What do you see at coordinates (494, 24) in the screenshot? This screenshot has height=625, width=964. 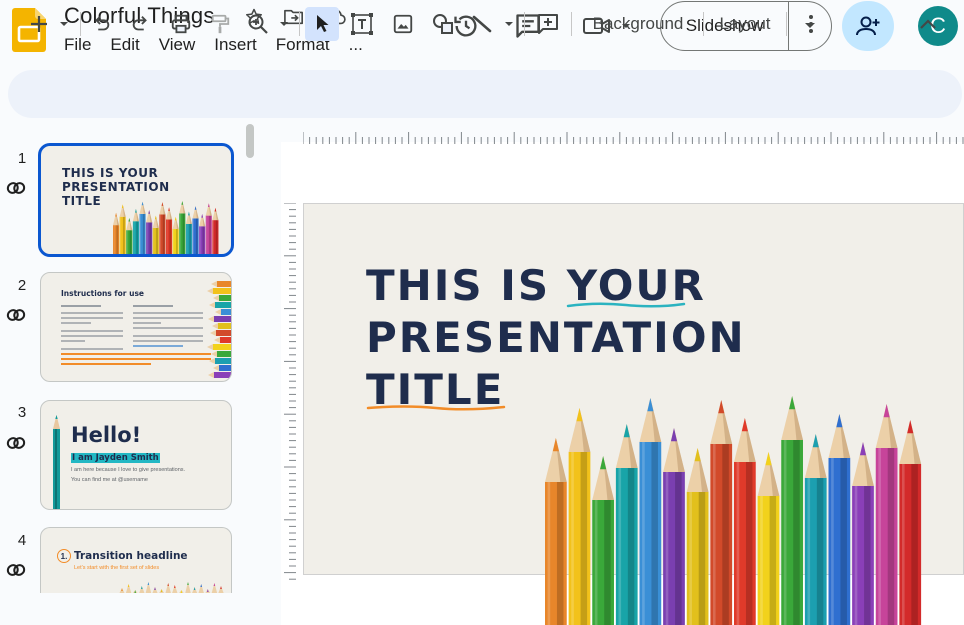 I see `line-icon` at bounding box center [494, 24].